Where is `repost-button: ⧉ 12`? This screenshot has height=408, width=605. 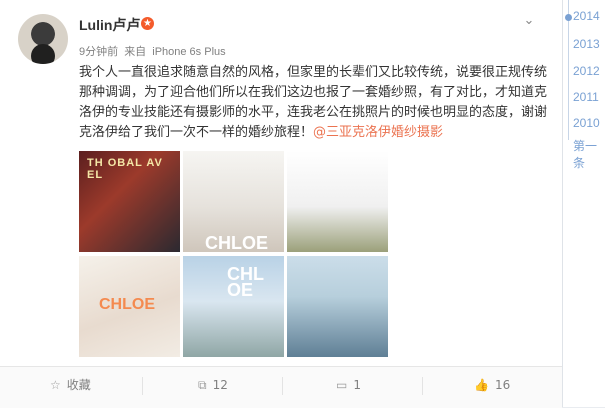 repost-button: ⧉ 12 is located at coordinates (213, 387).